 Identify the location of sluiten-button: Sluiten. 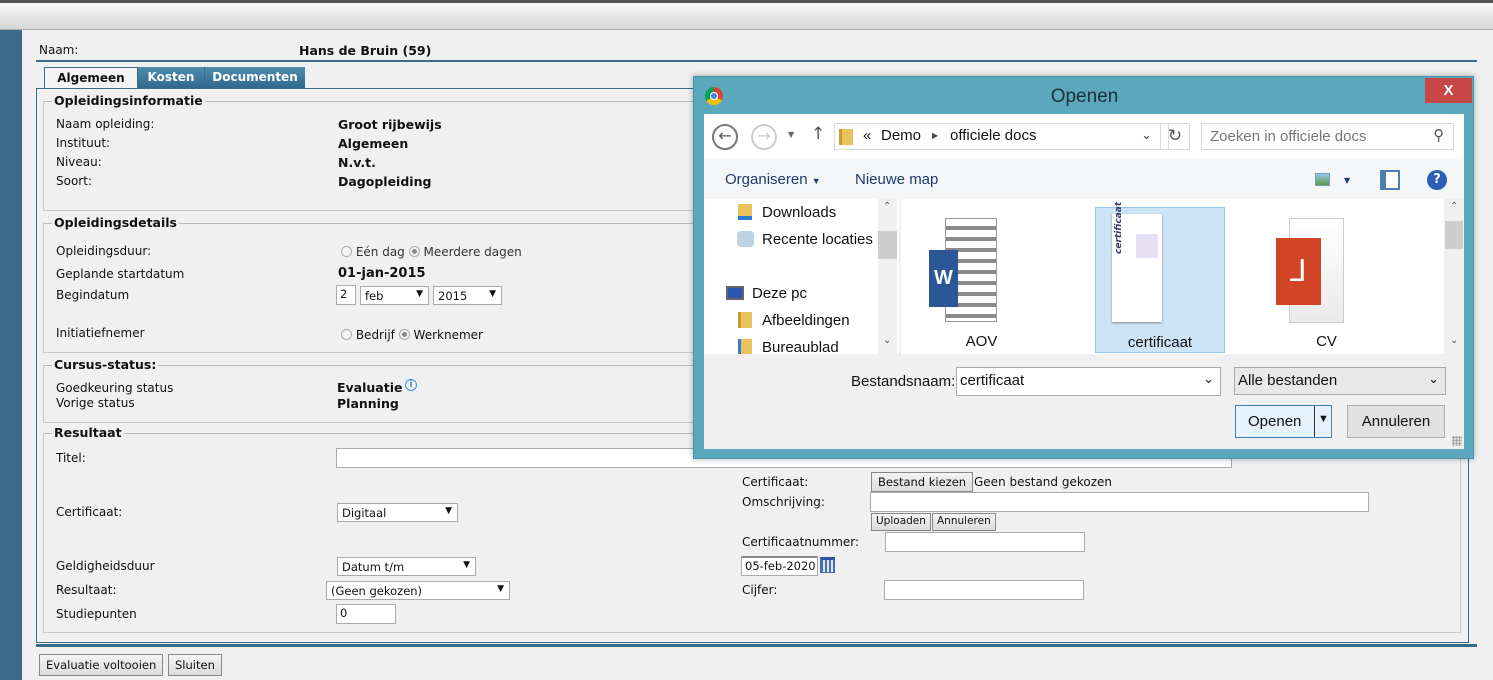
(195, 665).